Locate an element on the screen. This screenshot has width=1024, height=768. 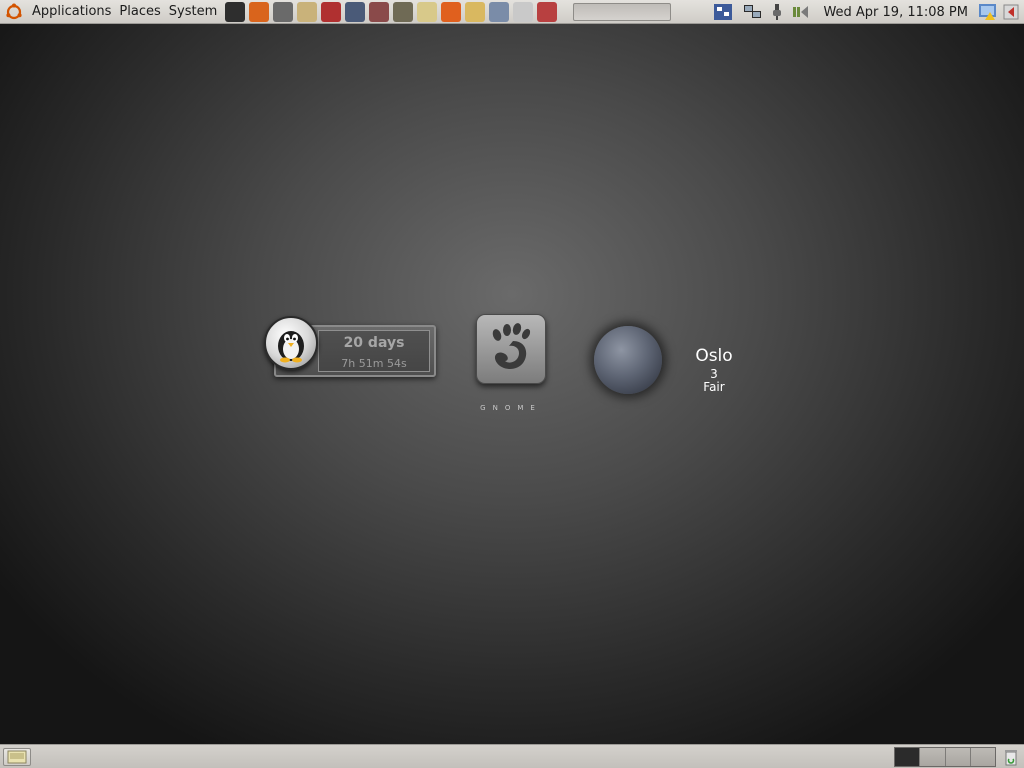
camera-icon is located at coordinates (283, 11).